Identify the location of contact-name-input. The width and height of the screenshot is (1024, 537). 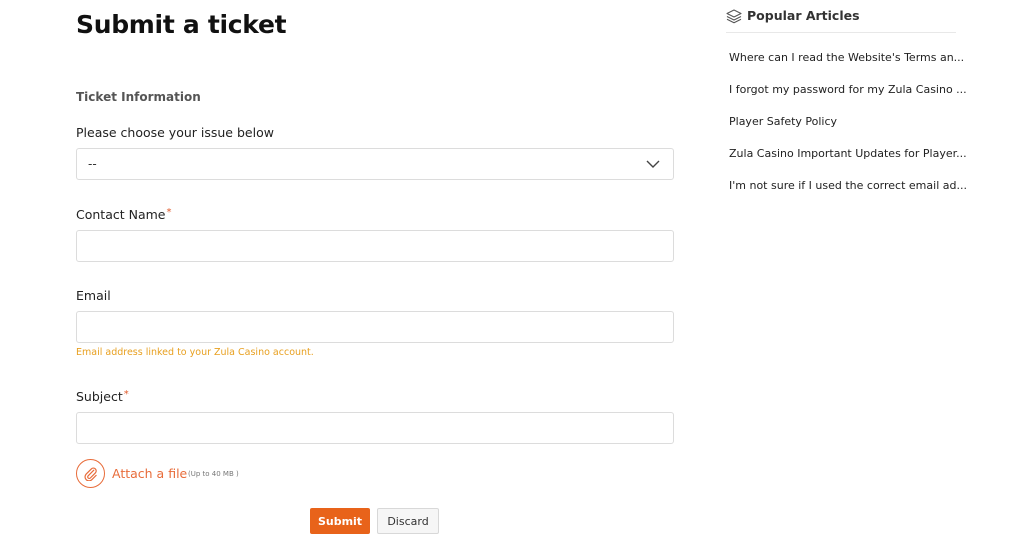
(375, 246).